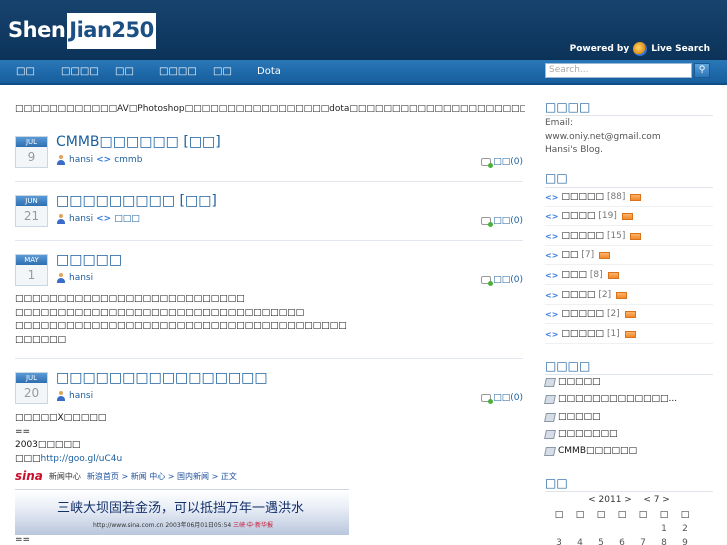 The width and height of the screenshot is (727, 545). I want to click on date-badge: JUL 20, so click(31, 388).